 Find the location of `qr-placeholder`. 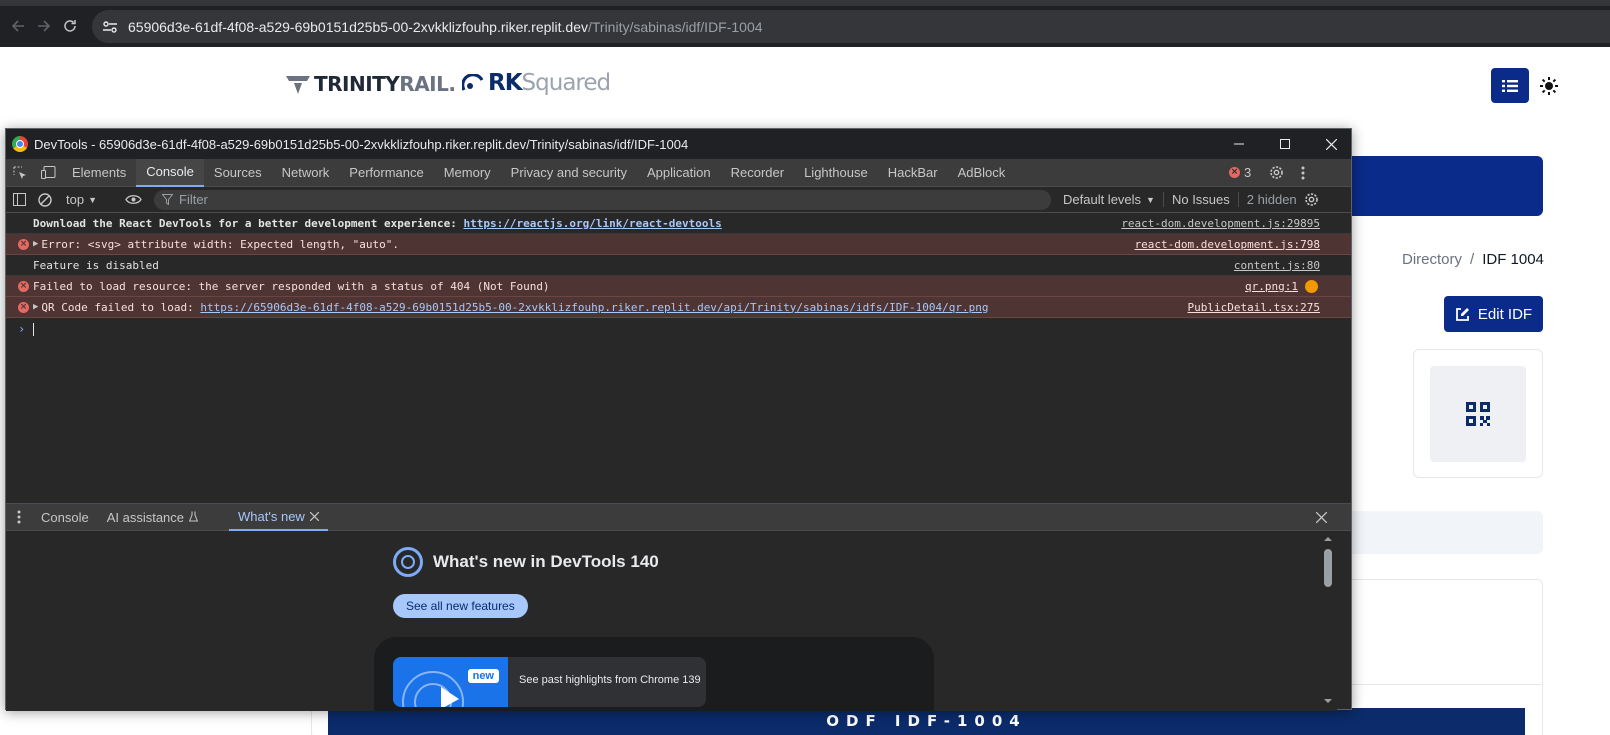

qr-placeholder is located at coordinates (1478, 414).